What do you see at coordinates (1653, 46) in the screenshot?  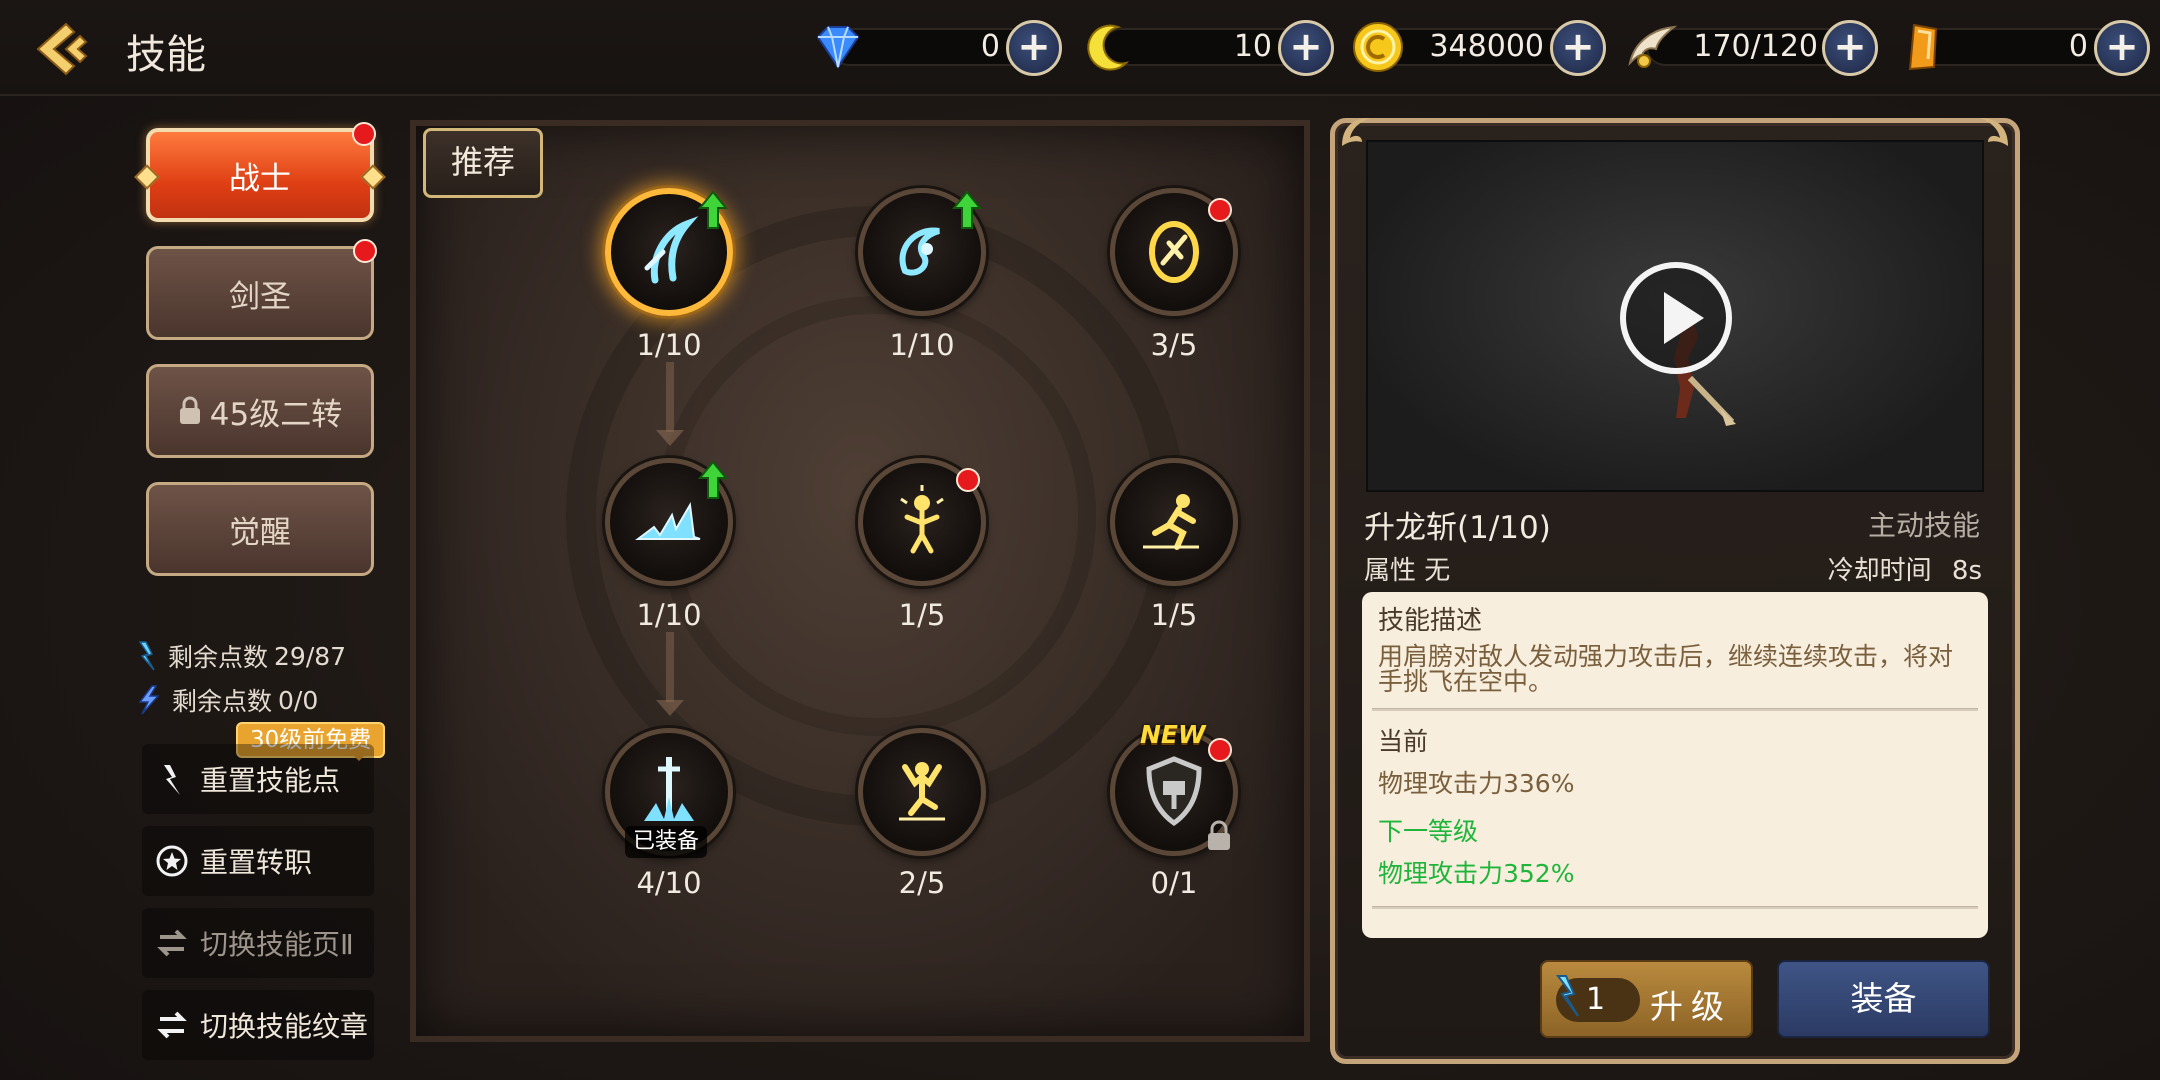 I see `wing-icon` at bounding box center [1653, 46].